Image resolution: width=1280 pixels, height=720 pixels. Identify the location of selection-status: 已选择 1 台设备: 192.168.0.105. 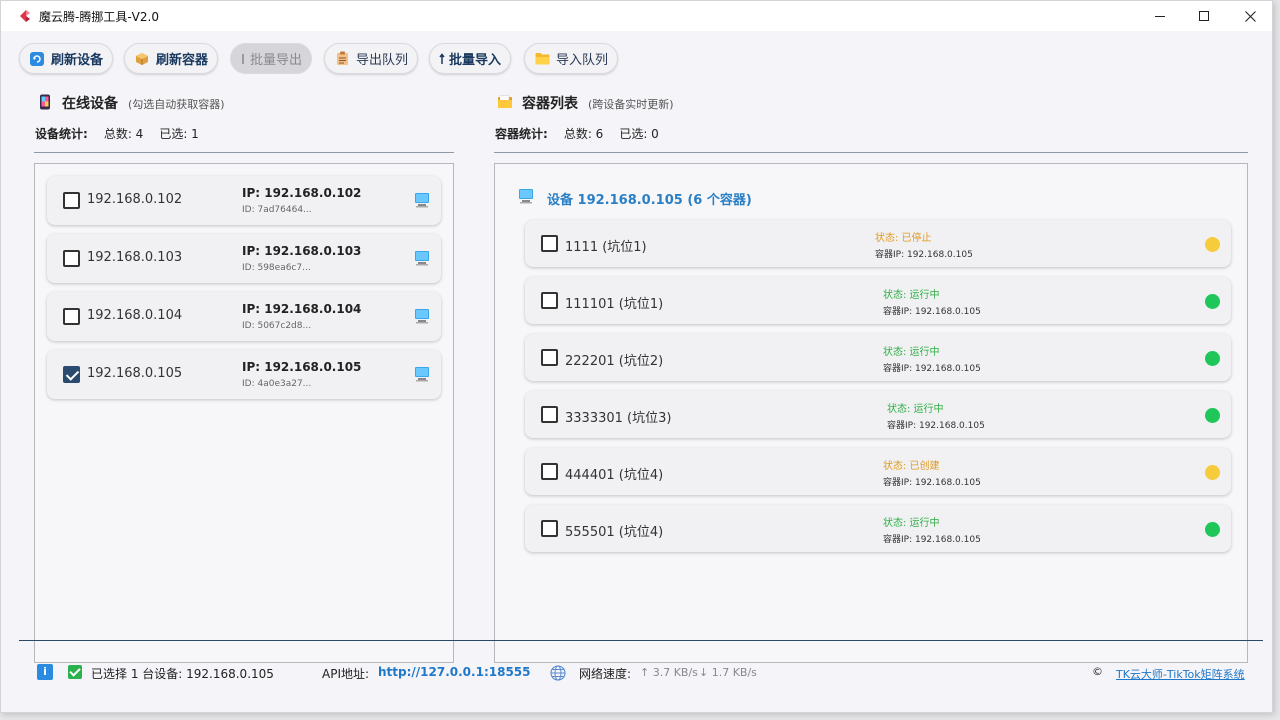
(182, 674).